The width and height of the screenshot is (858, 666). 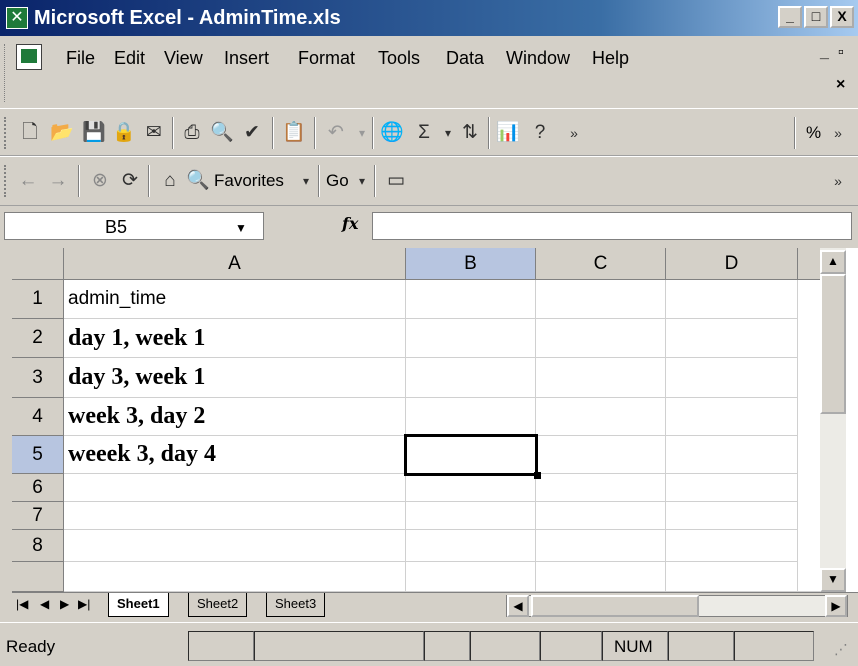 I want to click on print-icon: ⎙, so click(x=192, y=133).